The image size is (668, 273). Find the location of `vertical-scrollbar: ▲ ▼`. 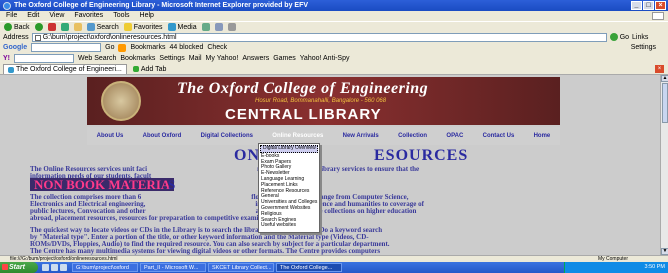

vertical-scrollbar: ▲ ▼ is located at coordinates (664, 165).